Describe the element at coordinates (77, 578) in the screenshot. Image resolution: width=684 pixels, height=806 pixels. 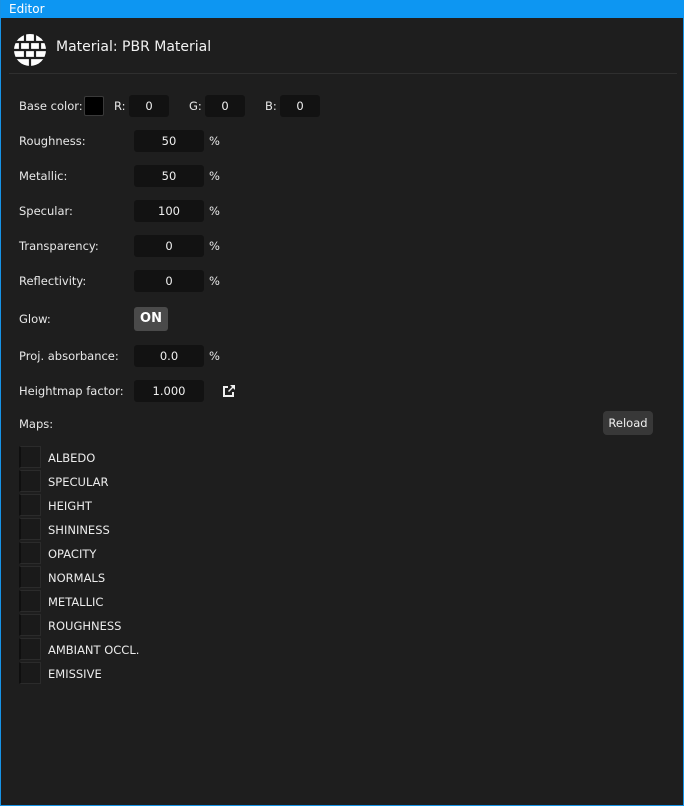
I see `map-label: NORMALS` at that location.